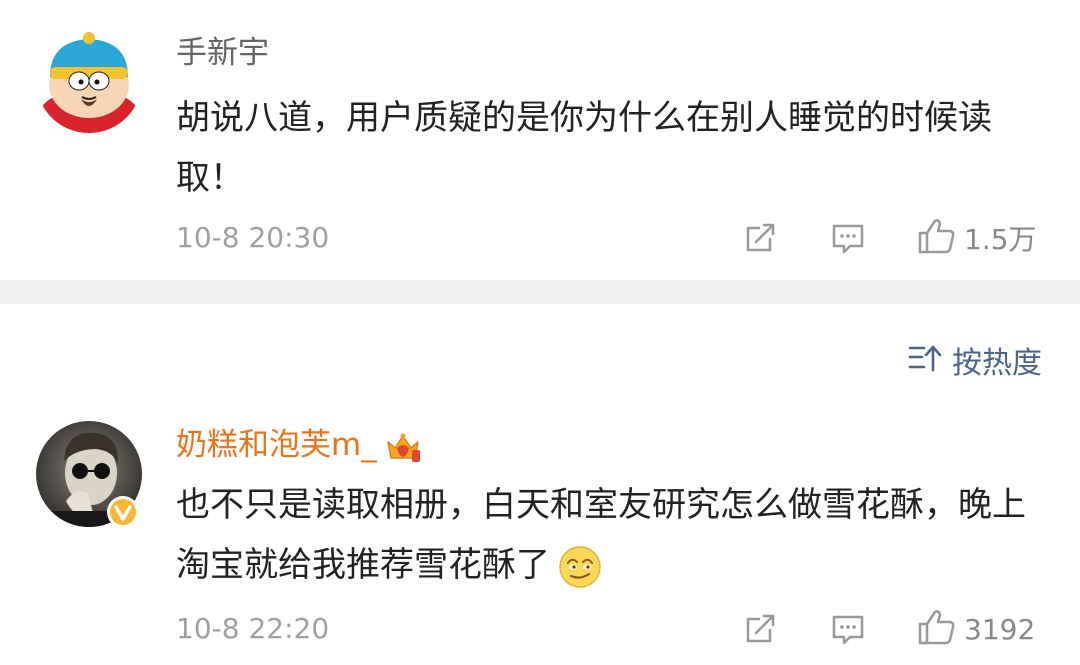 Image resolution: width=1080 pixels, height=665 pixels. Describe the element at coordinates (997, 363) in the screenshot. I see `sort-label: 按热度` at that location.